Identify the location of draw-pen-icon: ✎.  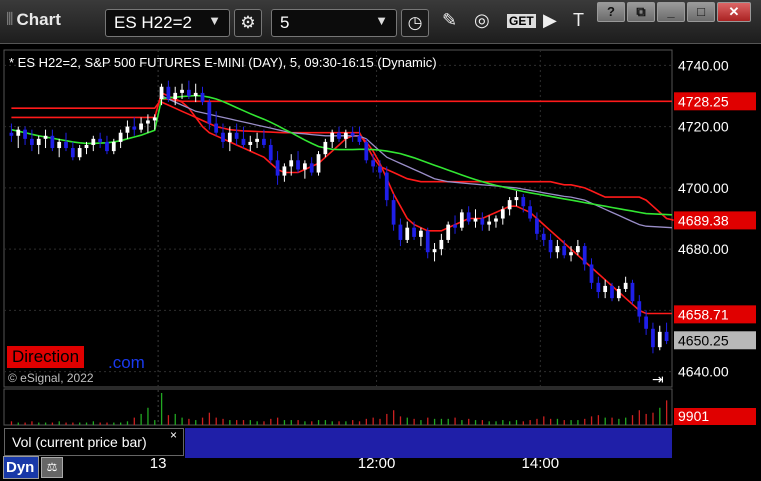
(449, 20).